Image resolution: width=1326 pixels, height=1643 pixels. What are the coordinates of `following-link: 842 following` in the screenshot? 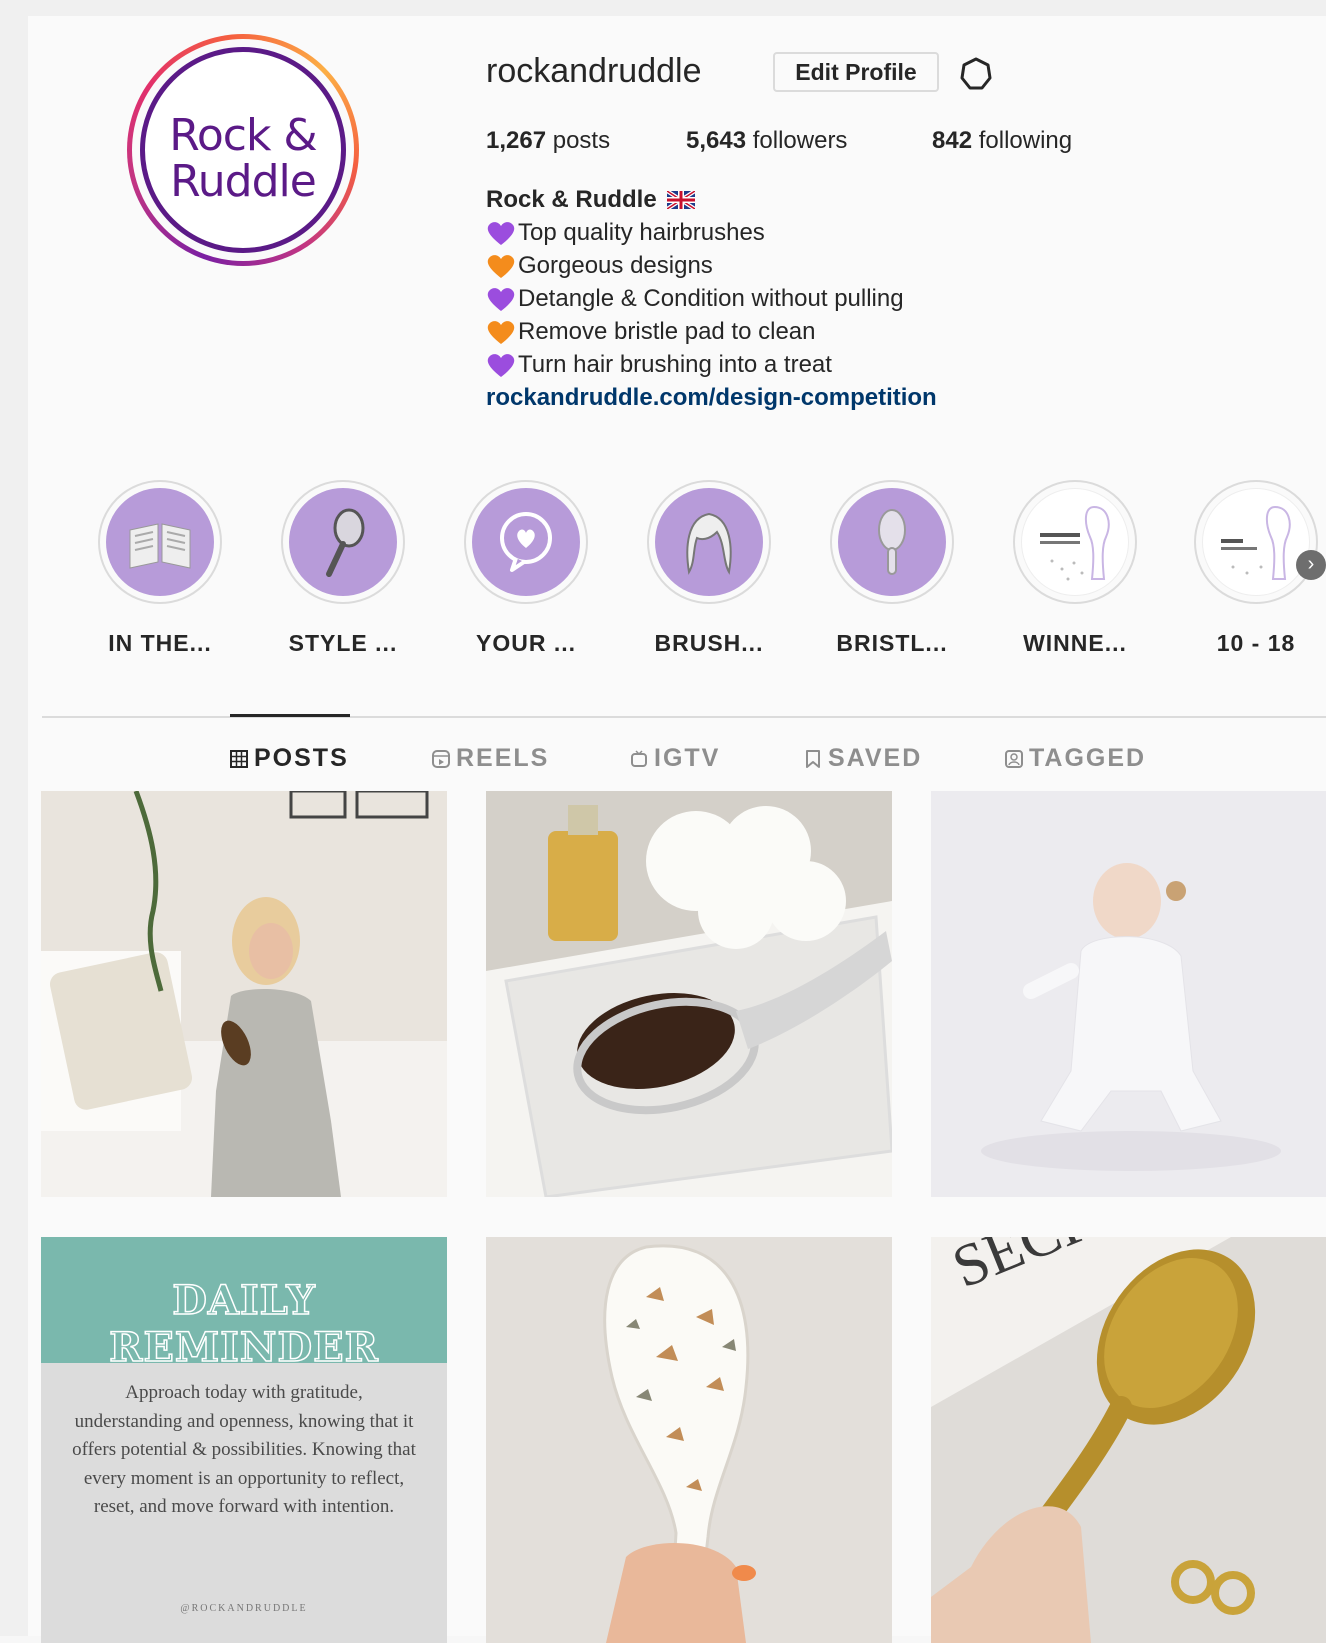 It's located at (1002, 141).